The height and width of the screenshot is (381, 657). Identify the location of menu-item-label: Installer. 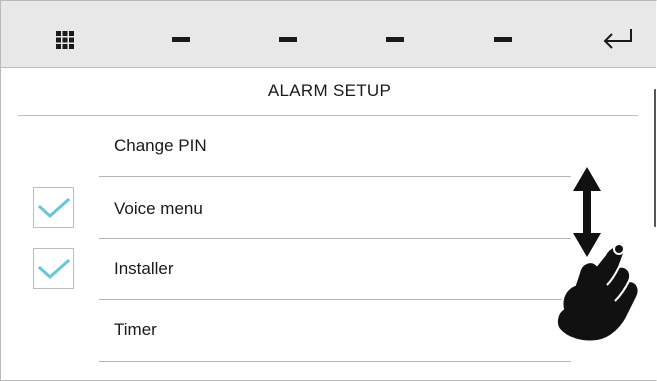
(144, 268).